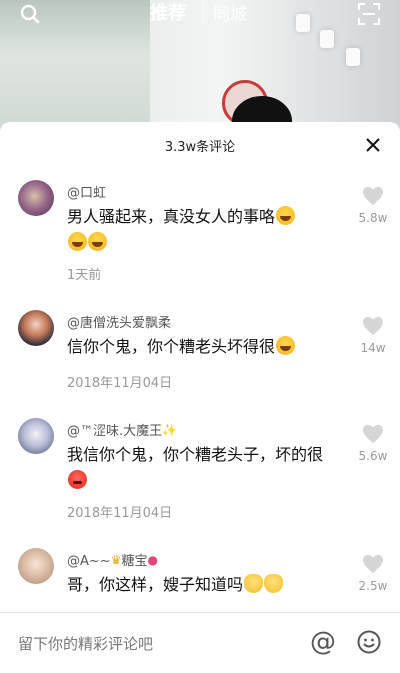  I want to click on comment-input-bar: 留下你的精彩评论吧 @, so click(200, 642).